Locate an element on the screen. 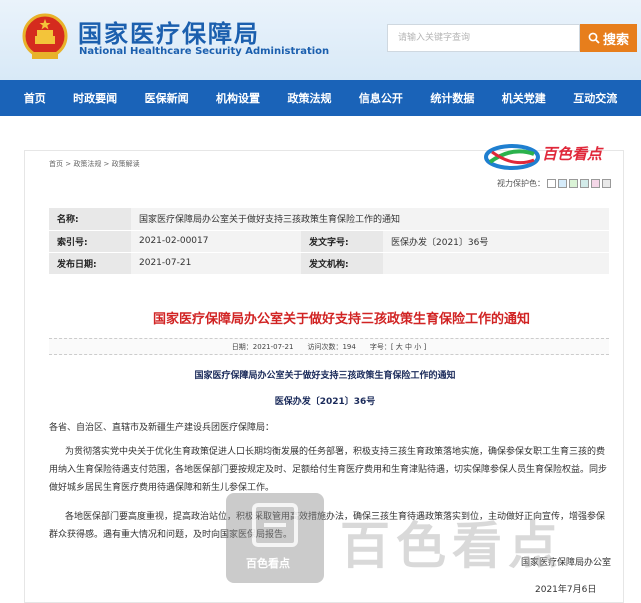 The width and height of the screenshot is (641, 603). search-icon is located at coordinates (594, 38).